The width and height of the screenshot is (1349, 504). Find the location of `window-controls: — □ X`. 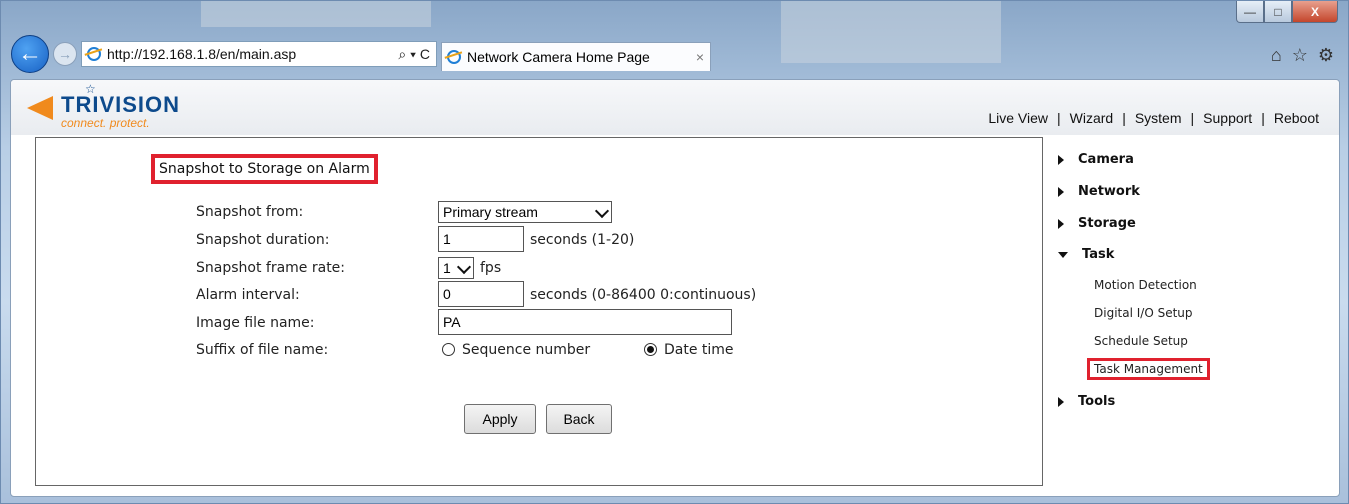

window-controls: — □ X is located at coordinates (1287, 12).